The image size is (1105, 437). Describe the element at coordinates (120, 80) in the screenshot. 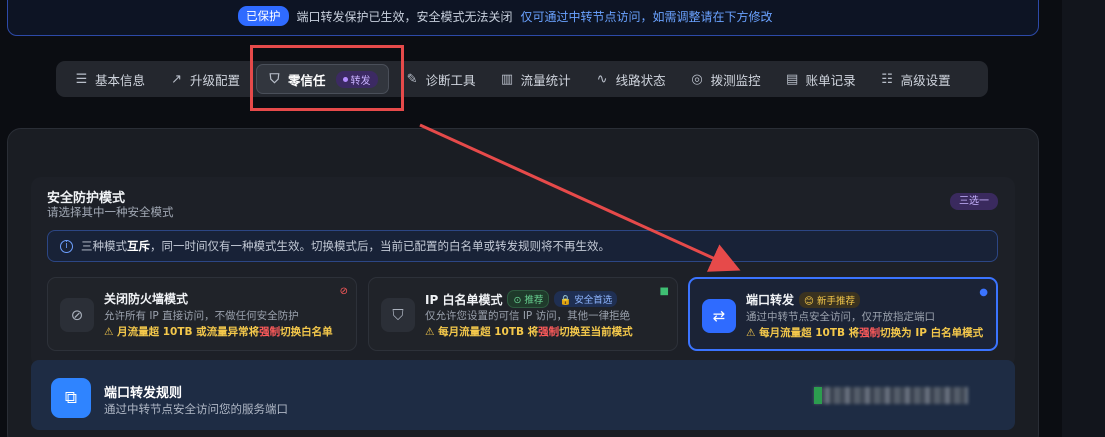

I see `tab-label: 基本信息` at that location.